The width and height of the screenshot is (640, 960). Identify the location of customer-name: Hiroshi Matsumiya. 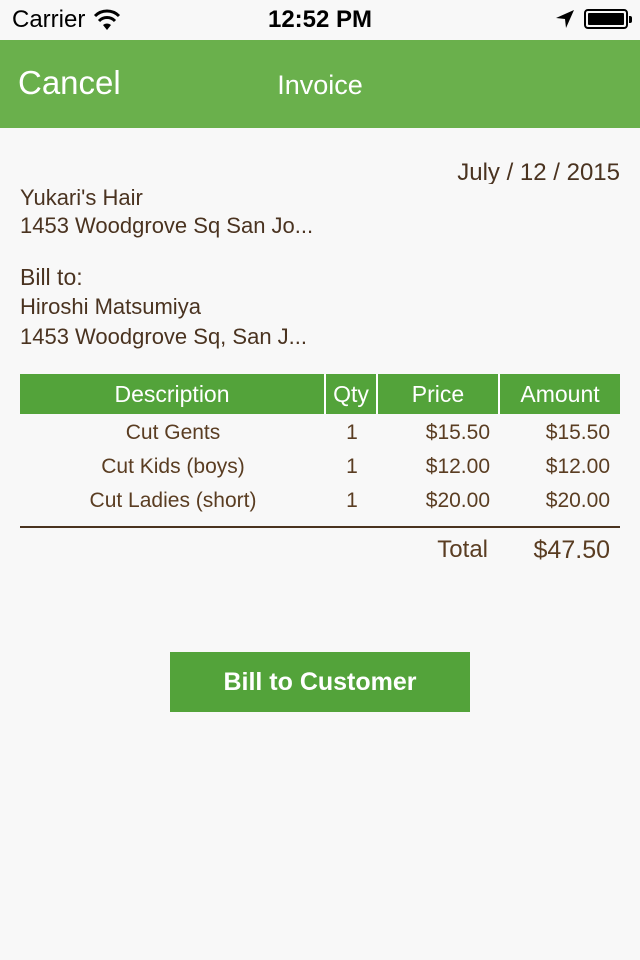
(110, 306).